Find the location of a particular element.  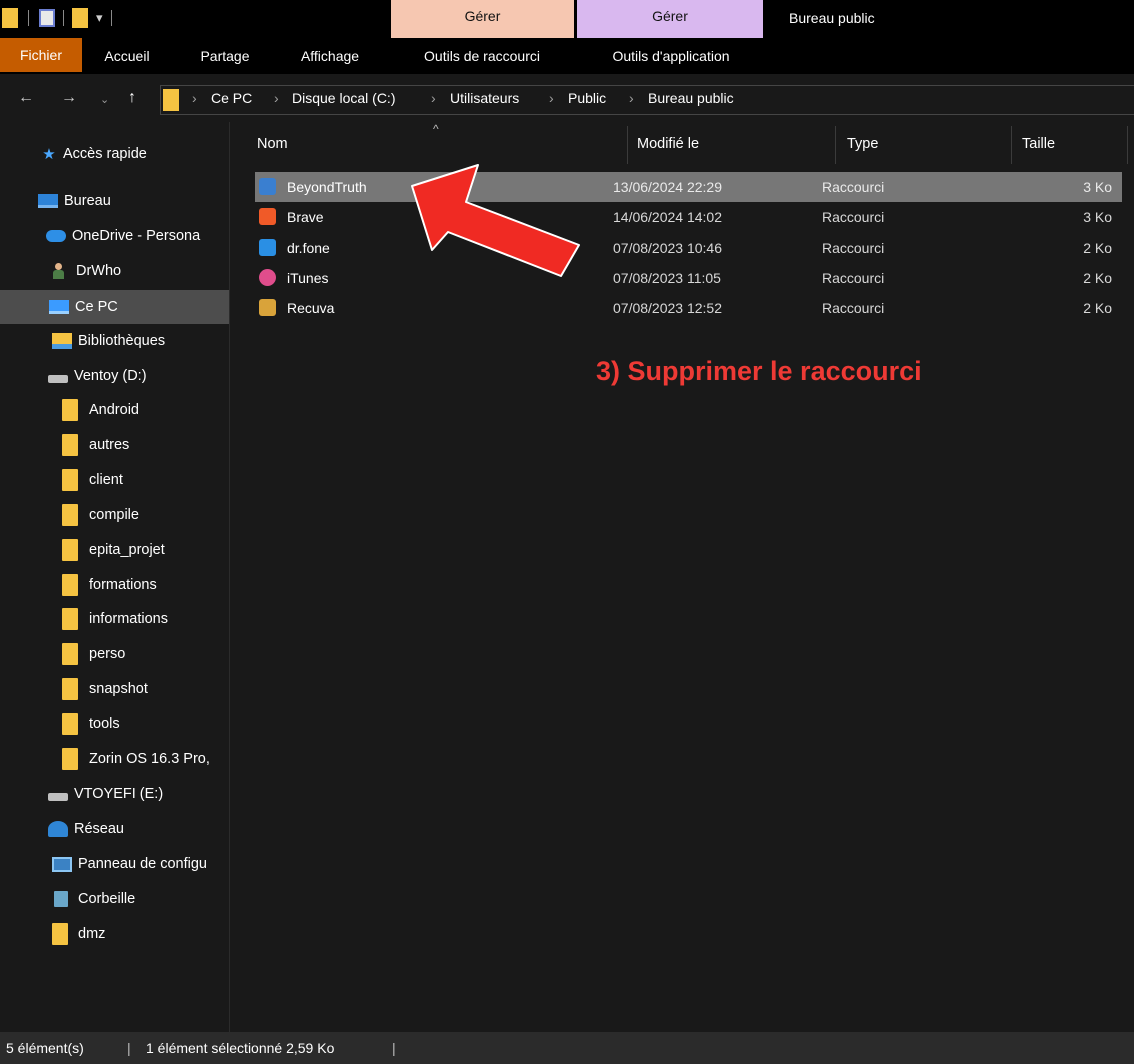

sidebar-item-label: autres is located at coordinates (109, 445).